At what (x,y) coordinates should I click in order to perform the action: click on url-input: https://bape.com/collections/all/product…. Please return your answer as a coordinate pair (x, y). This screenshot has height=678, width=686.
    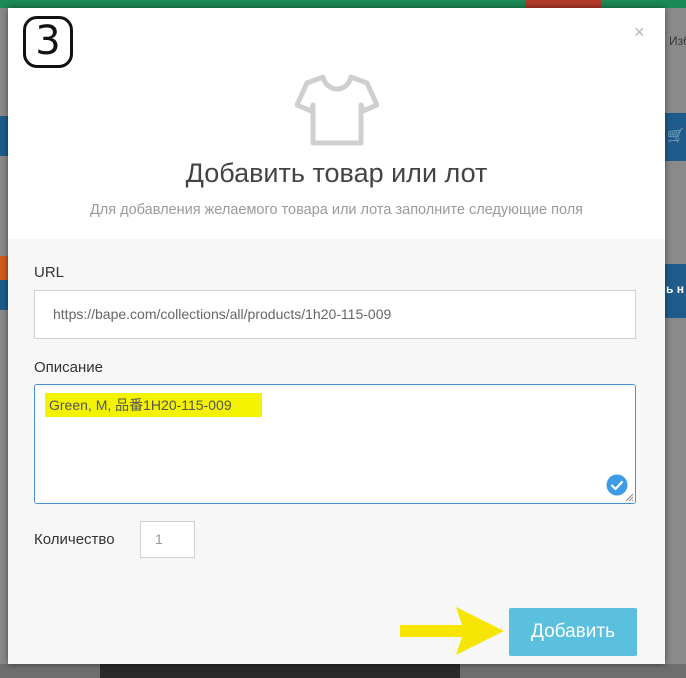
    Looking at the image, I should click on (335, 314).